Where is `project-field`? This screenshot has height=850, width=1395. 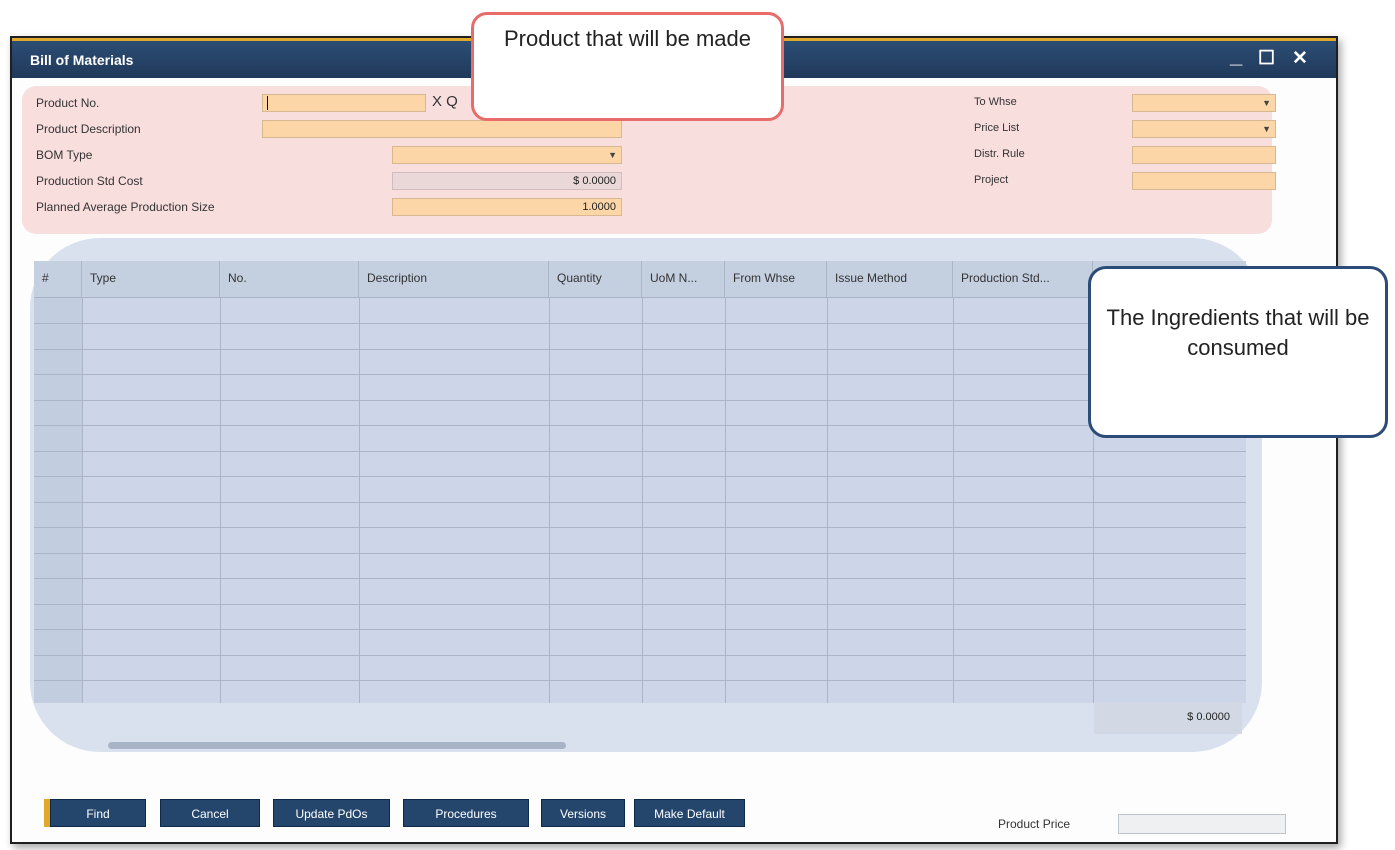
project-field is located at coordinates (1204, 181).